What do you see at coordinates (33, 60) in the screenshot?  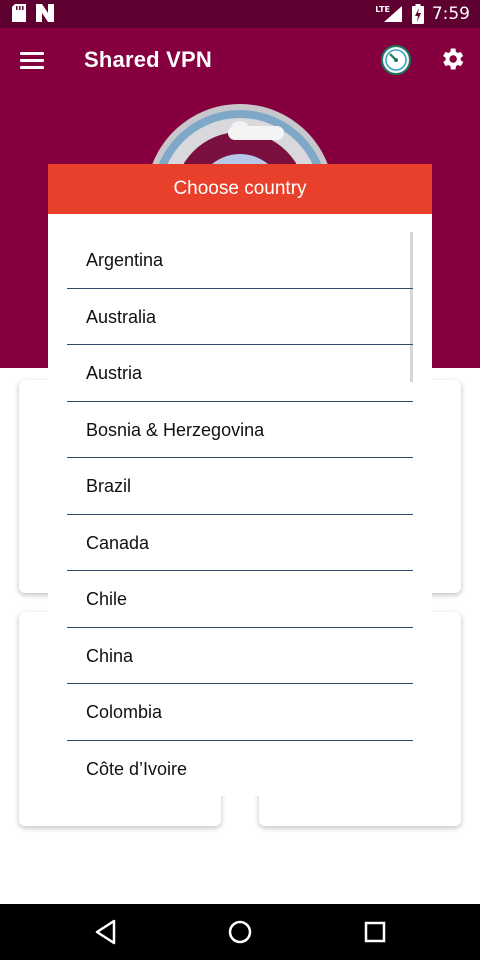 I see `menu-icon` at bounding box center [33, 60].